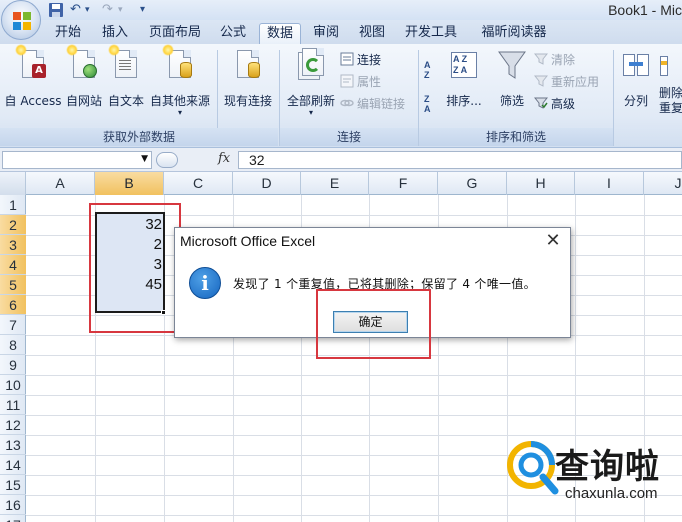 This screenshot has width=682, height=522. I want to click on clear-filter-label: 清除, so click(563, 60).